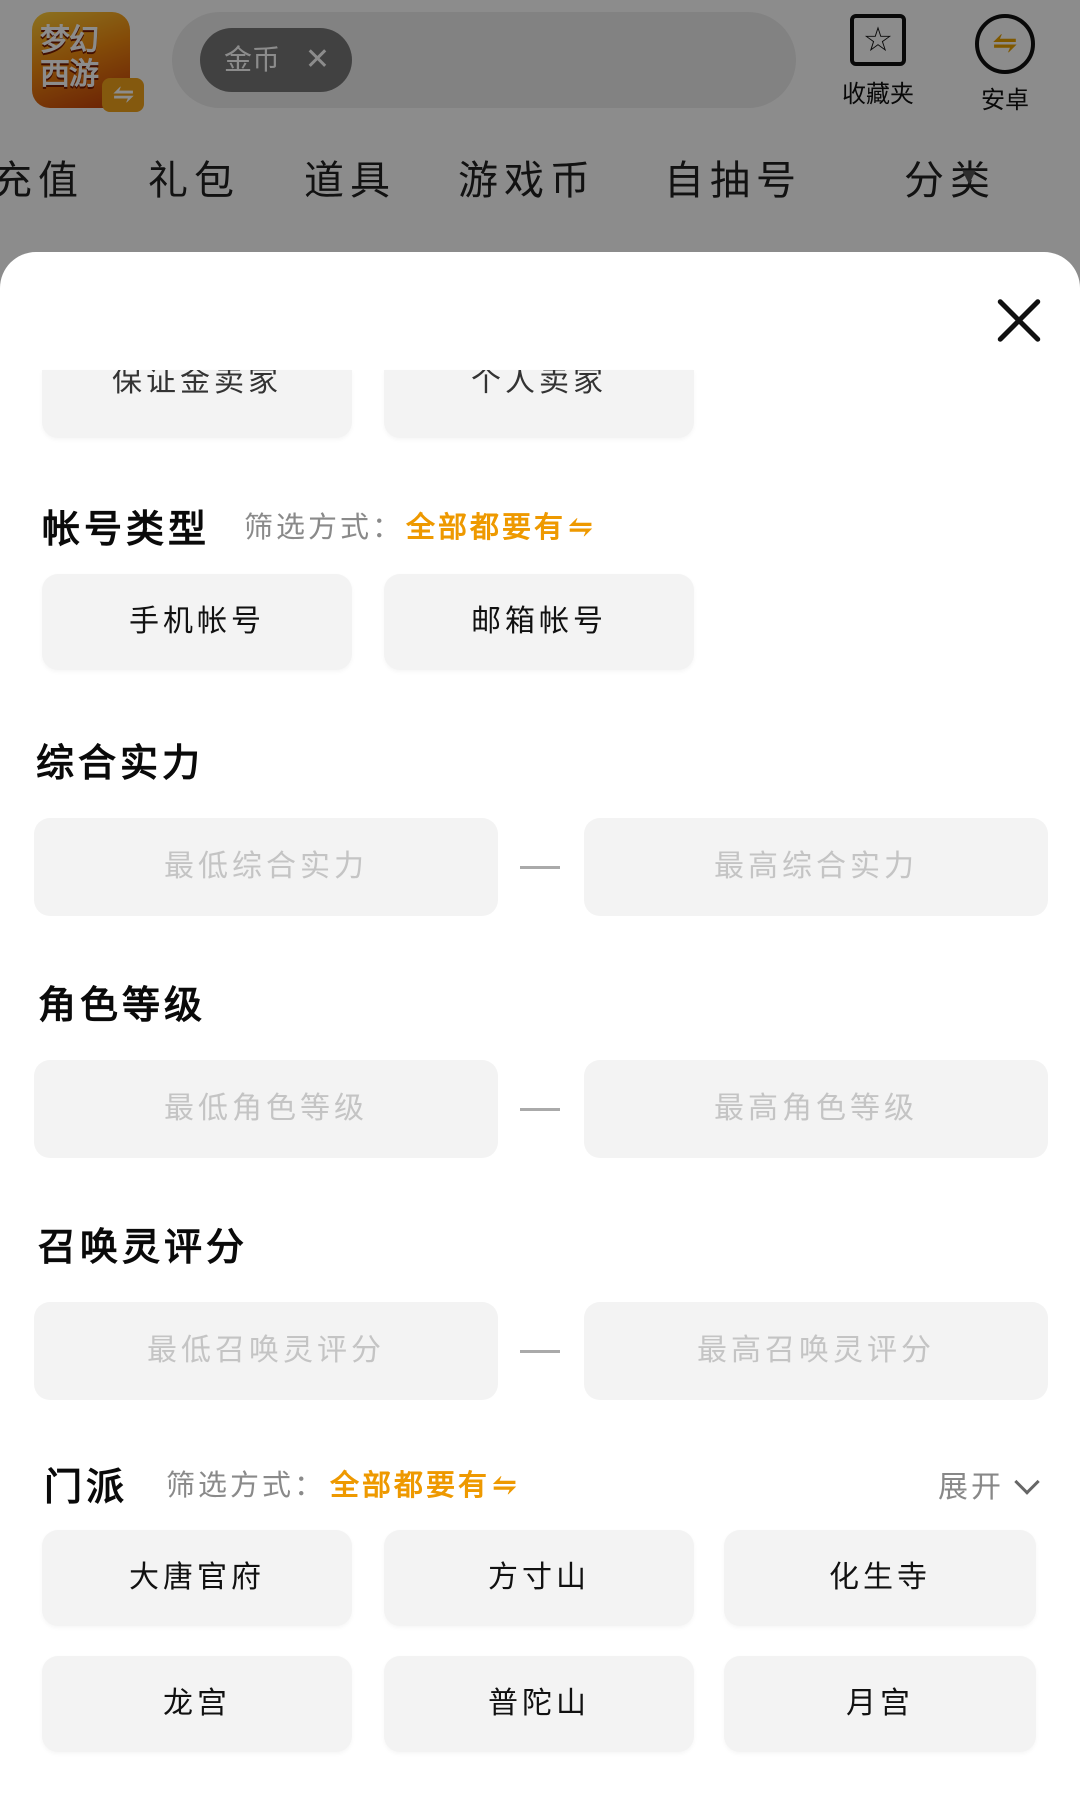 The width and height of the screenshot is (1080, 1800). I want to click on close-icon, so click(1018, 320).